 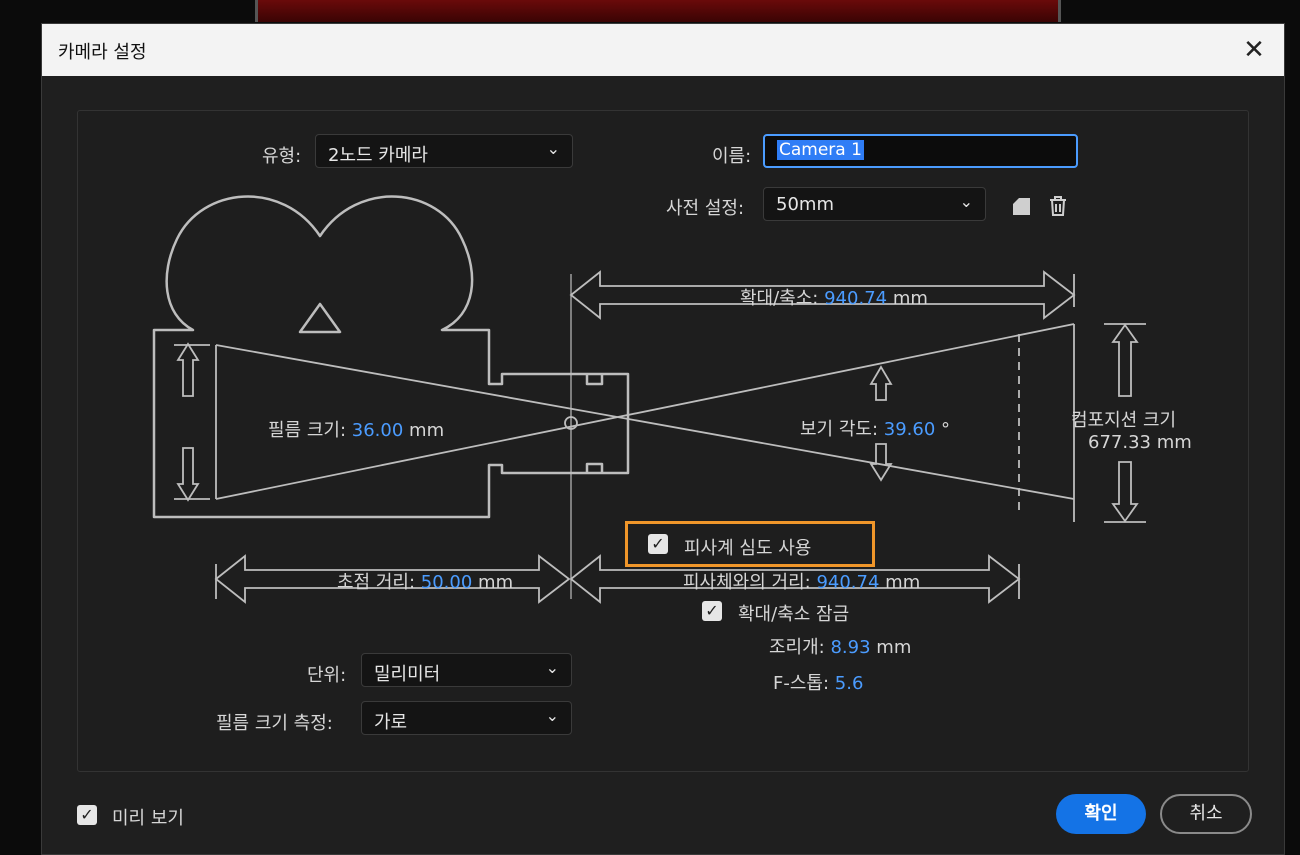 I want to click on focal-length-readout: 초점 거리: 50.00 mm, so click(x=425, y=581).